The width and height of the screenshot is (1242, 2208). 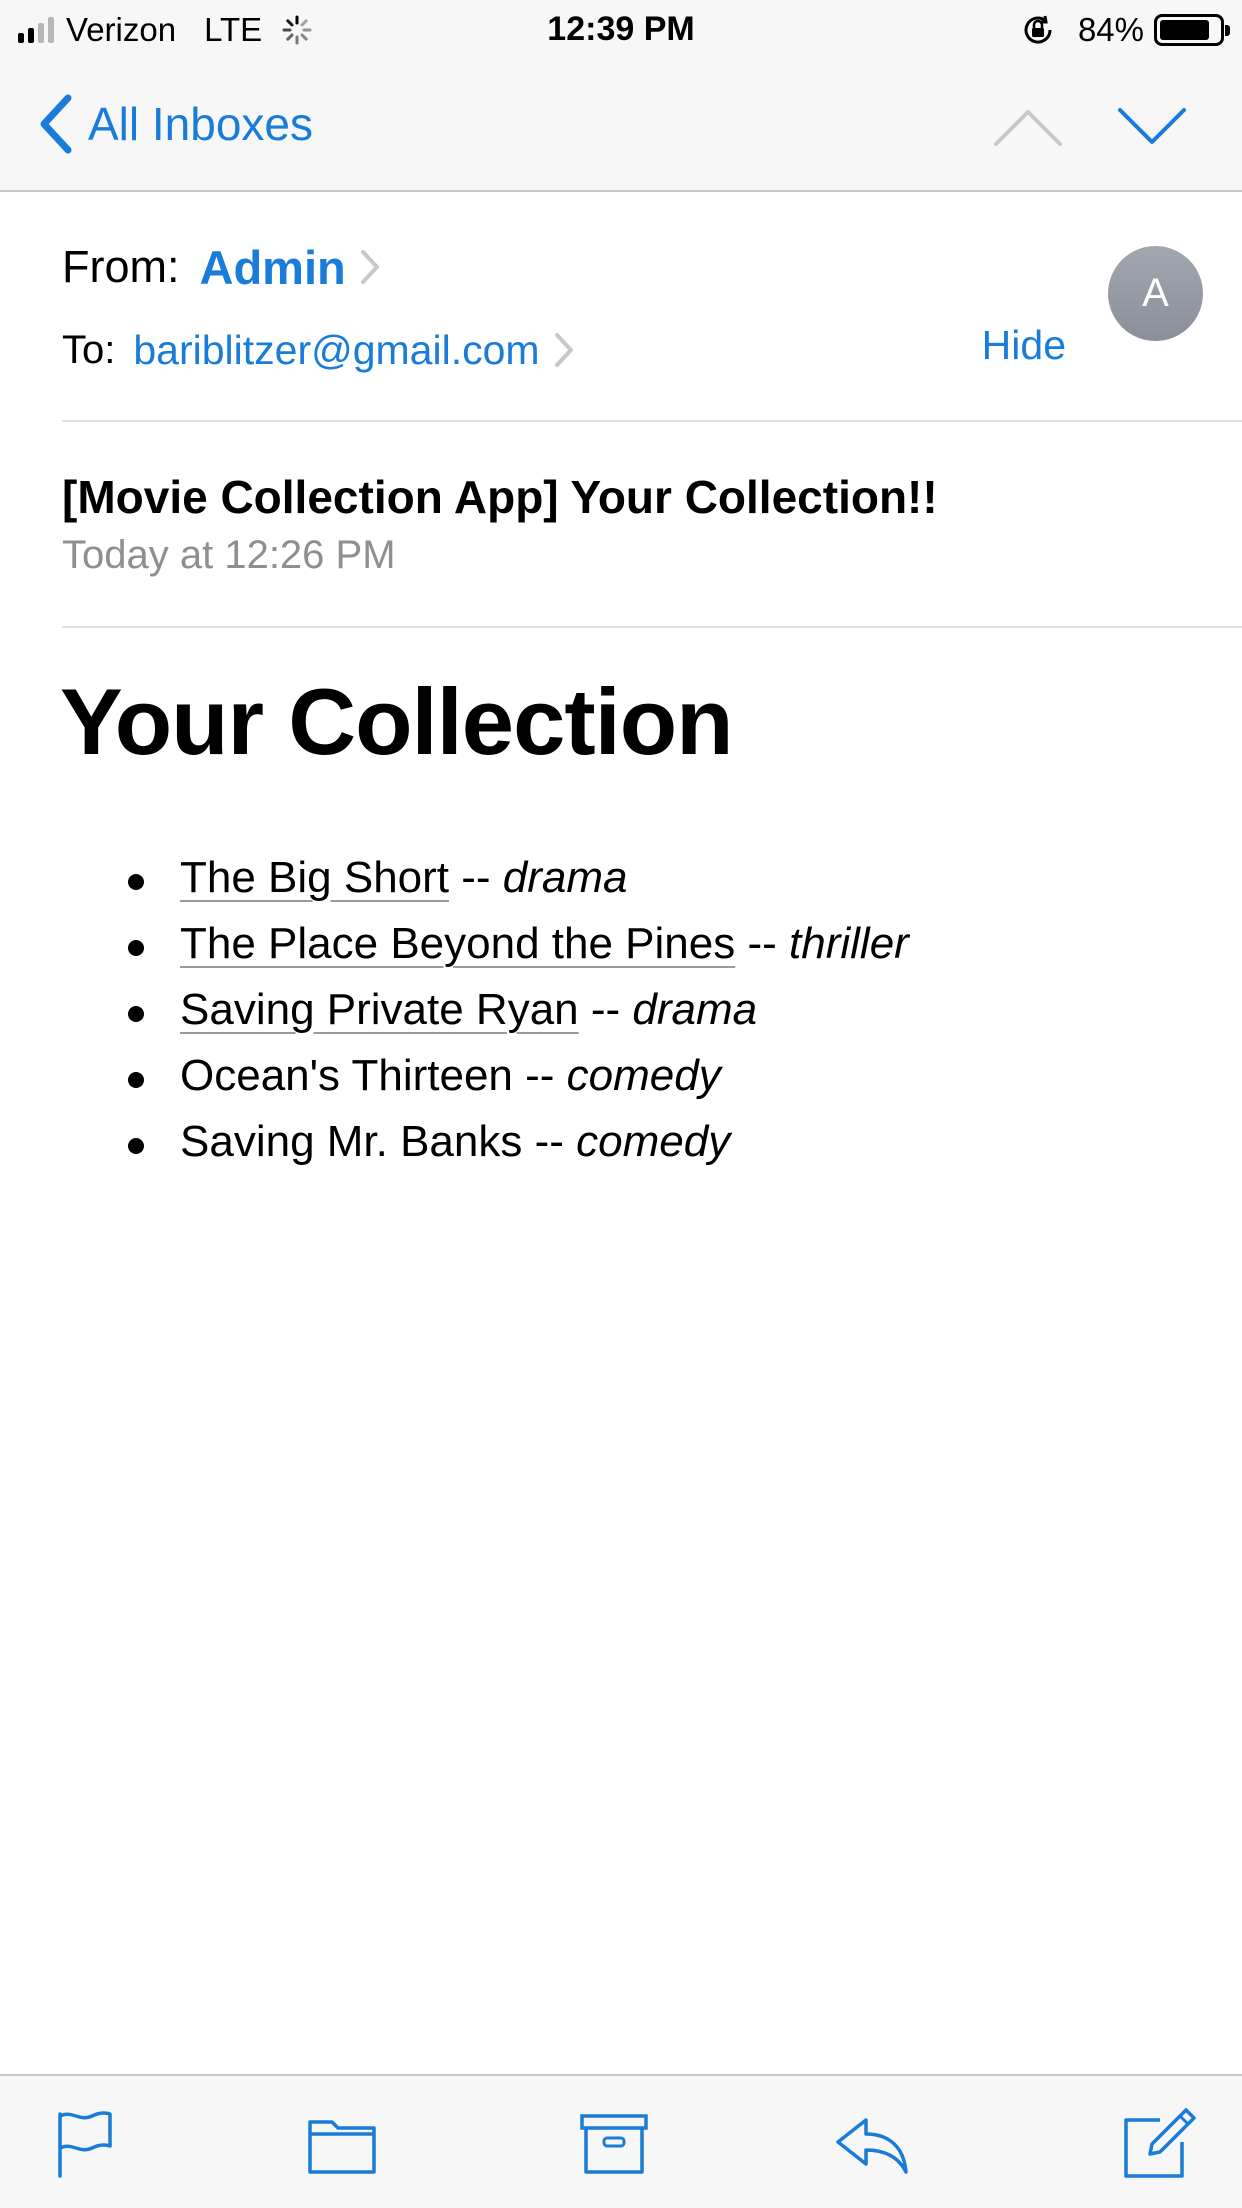 I want to click on reply-icon, so click(x=872, y=2146).